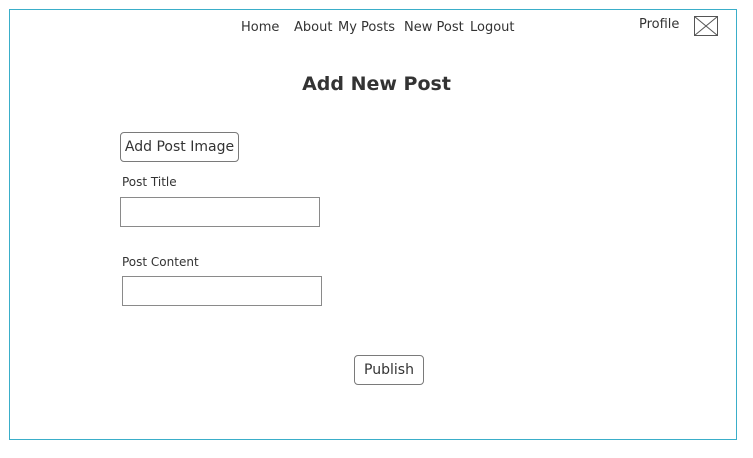 This screenshot has width=753, height=458. What do you see at coordinates (434, 28) in the screenshot?
I see `nav-link-new-post: New Post` at bounding box center [434, 28].